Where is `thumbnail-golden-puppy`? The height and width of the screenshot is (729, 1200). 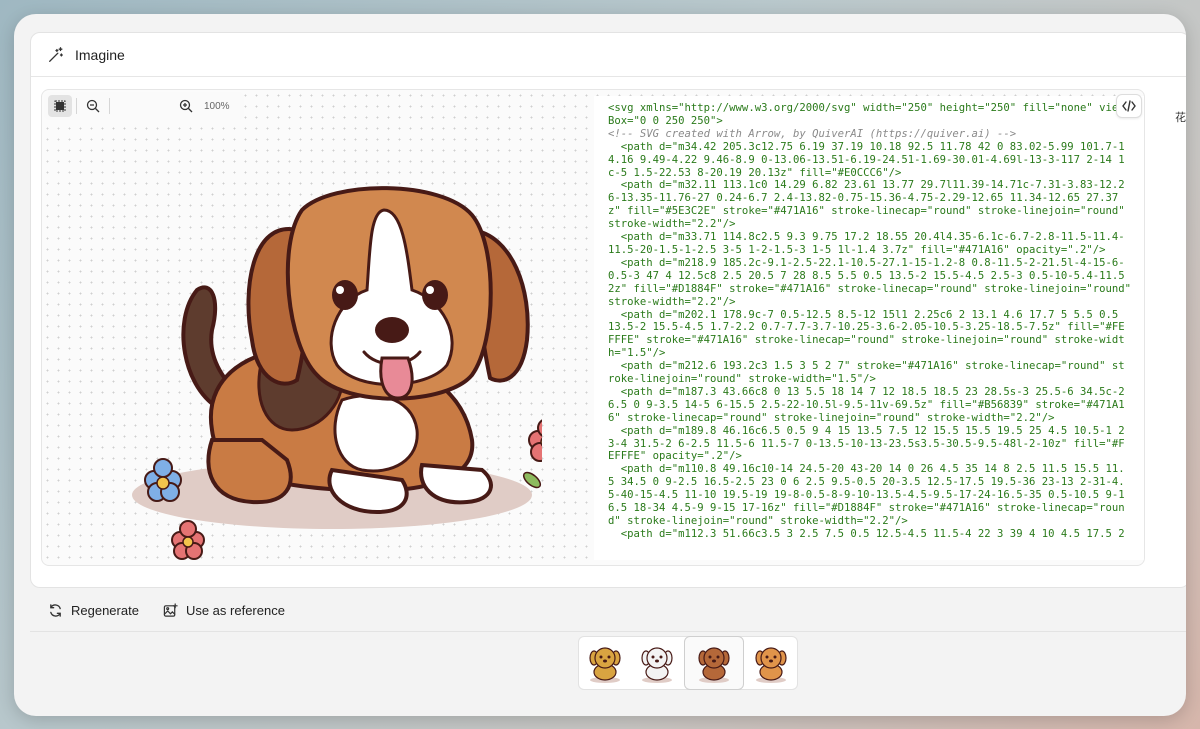
thumbnail-golden-puppy is located at coordinates (605, 663).